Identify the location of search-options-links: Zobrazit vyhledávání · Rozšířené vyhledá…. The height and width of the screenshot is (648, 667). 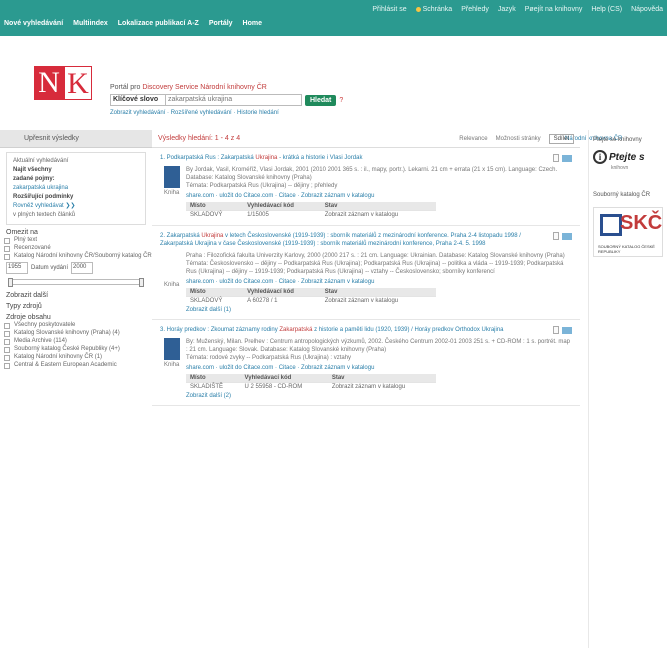
(245, 113).